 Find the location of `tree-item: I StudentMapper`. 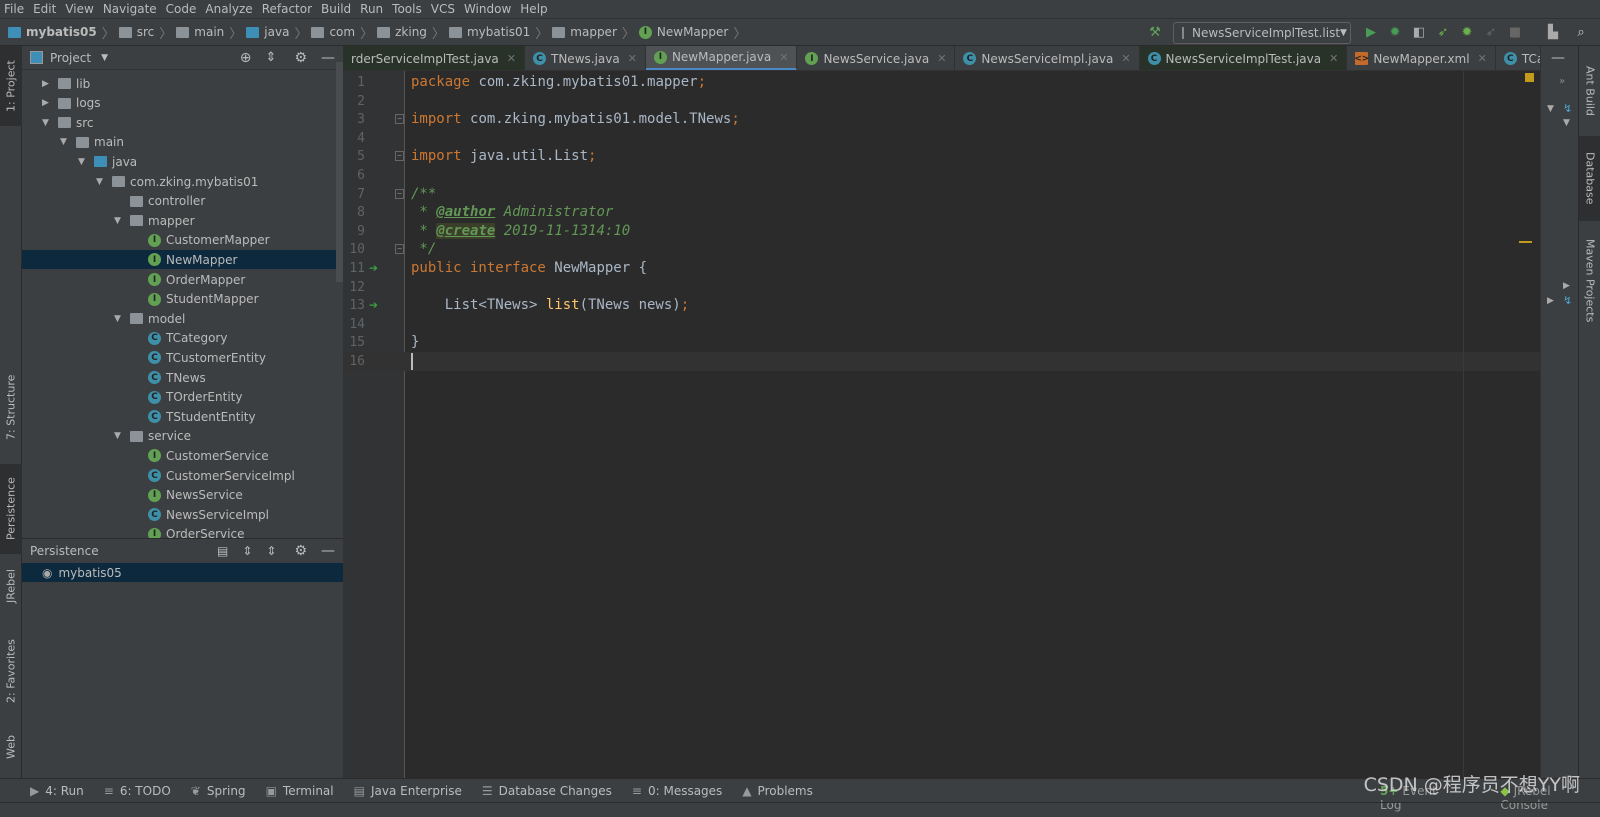

tree-item: I StudentMapper is located at coordinates (179, 299).